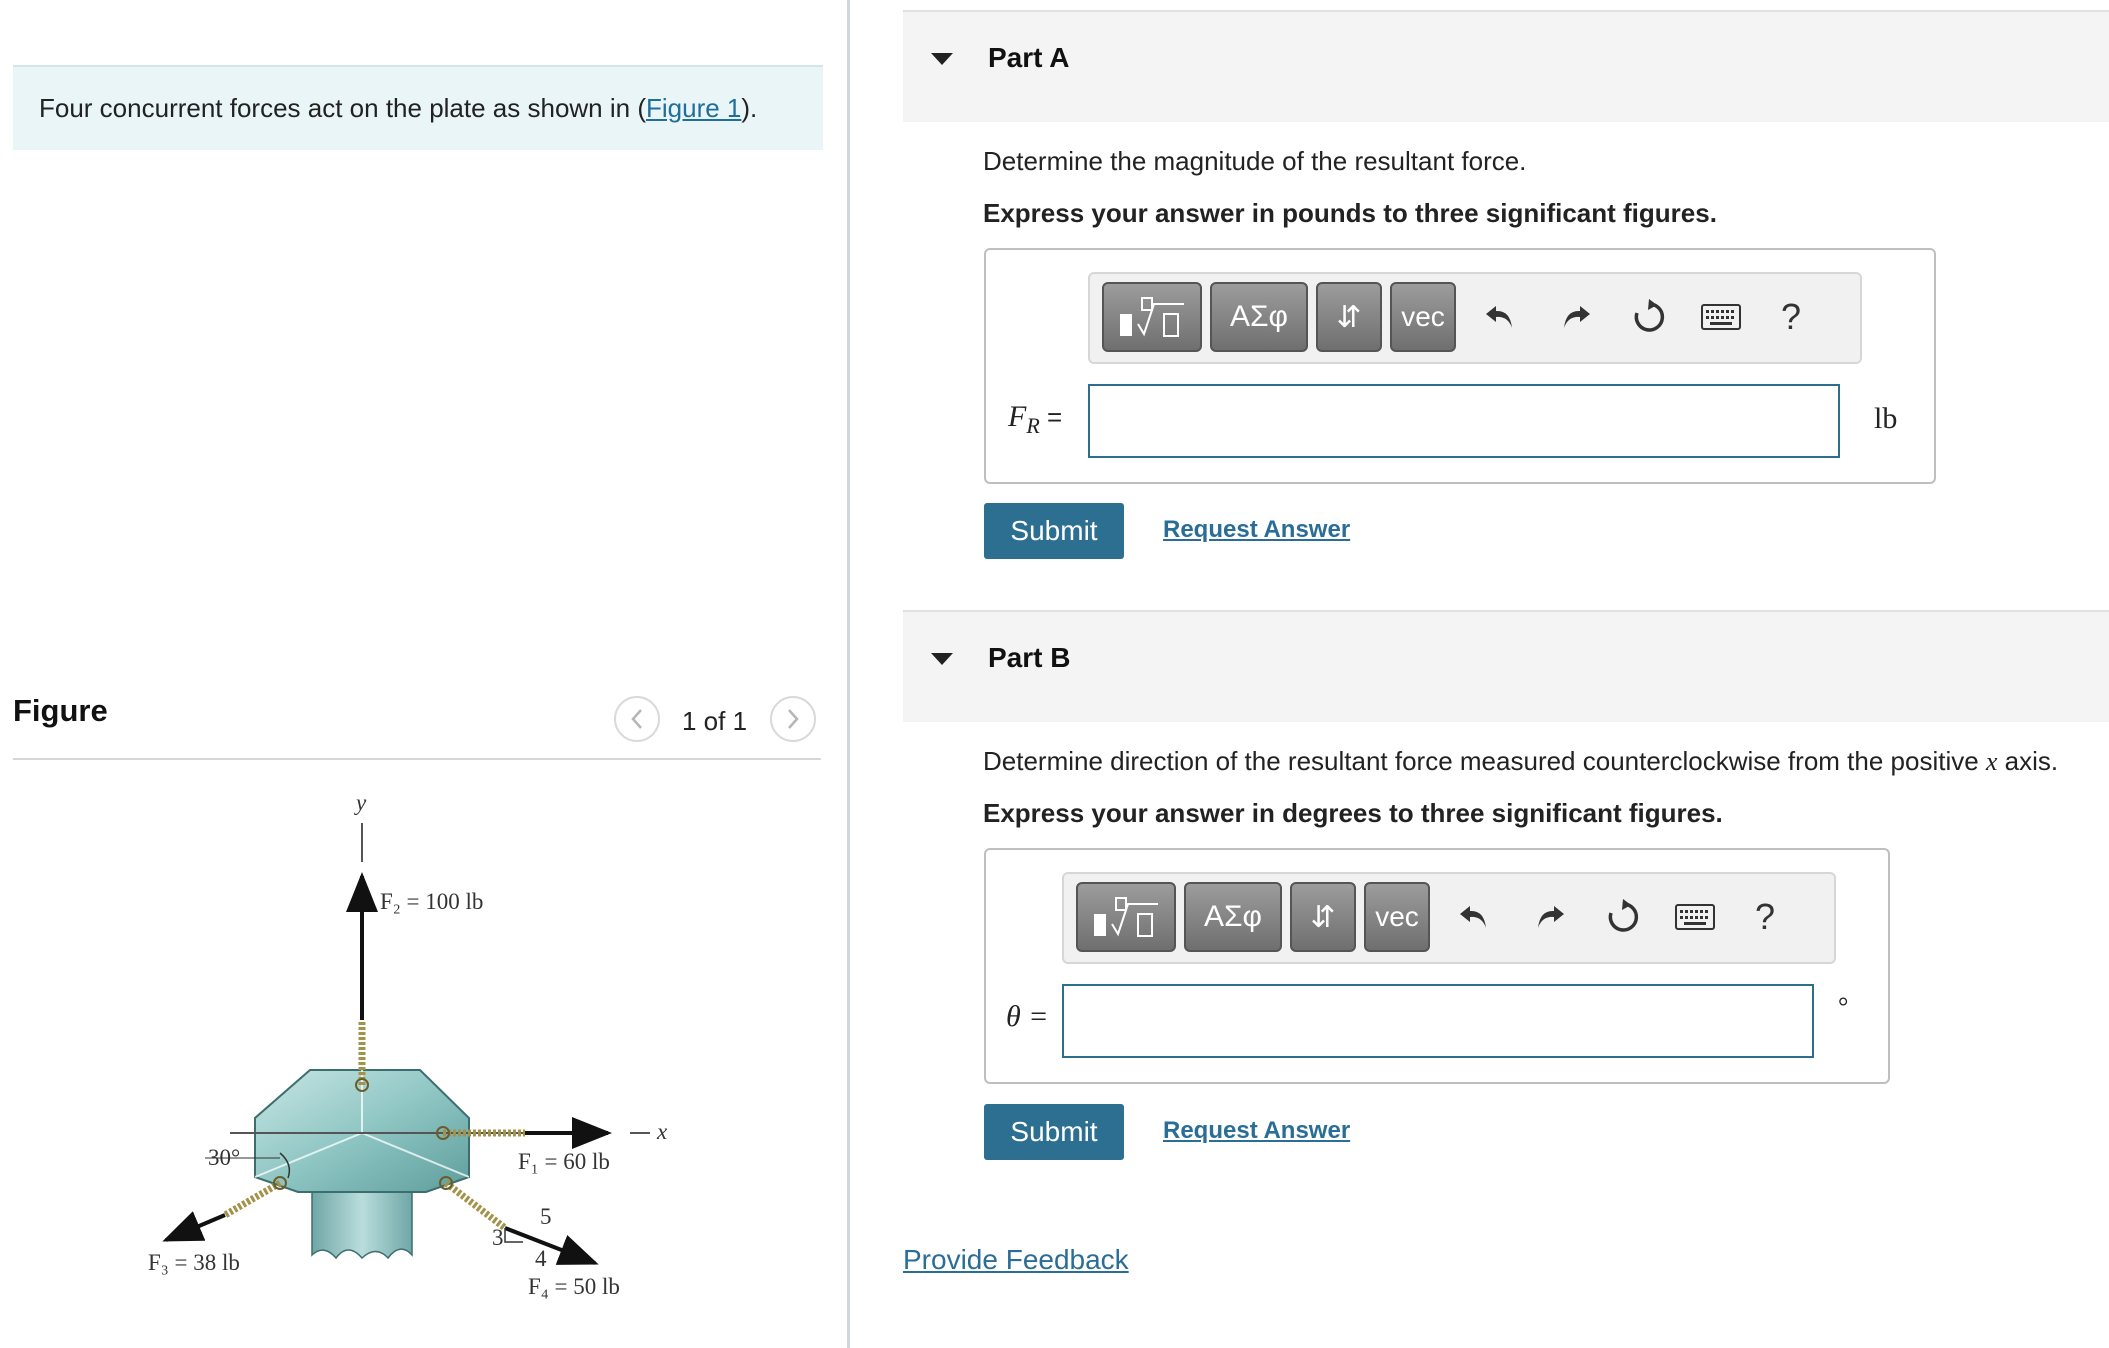 The width and height of the screenshot is (2109, 1348). Describe the element at coordinates (360, 802) in the screenshot. I see `y-axis-label: y` at that location.